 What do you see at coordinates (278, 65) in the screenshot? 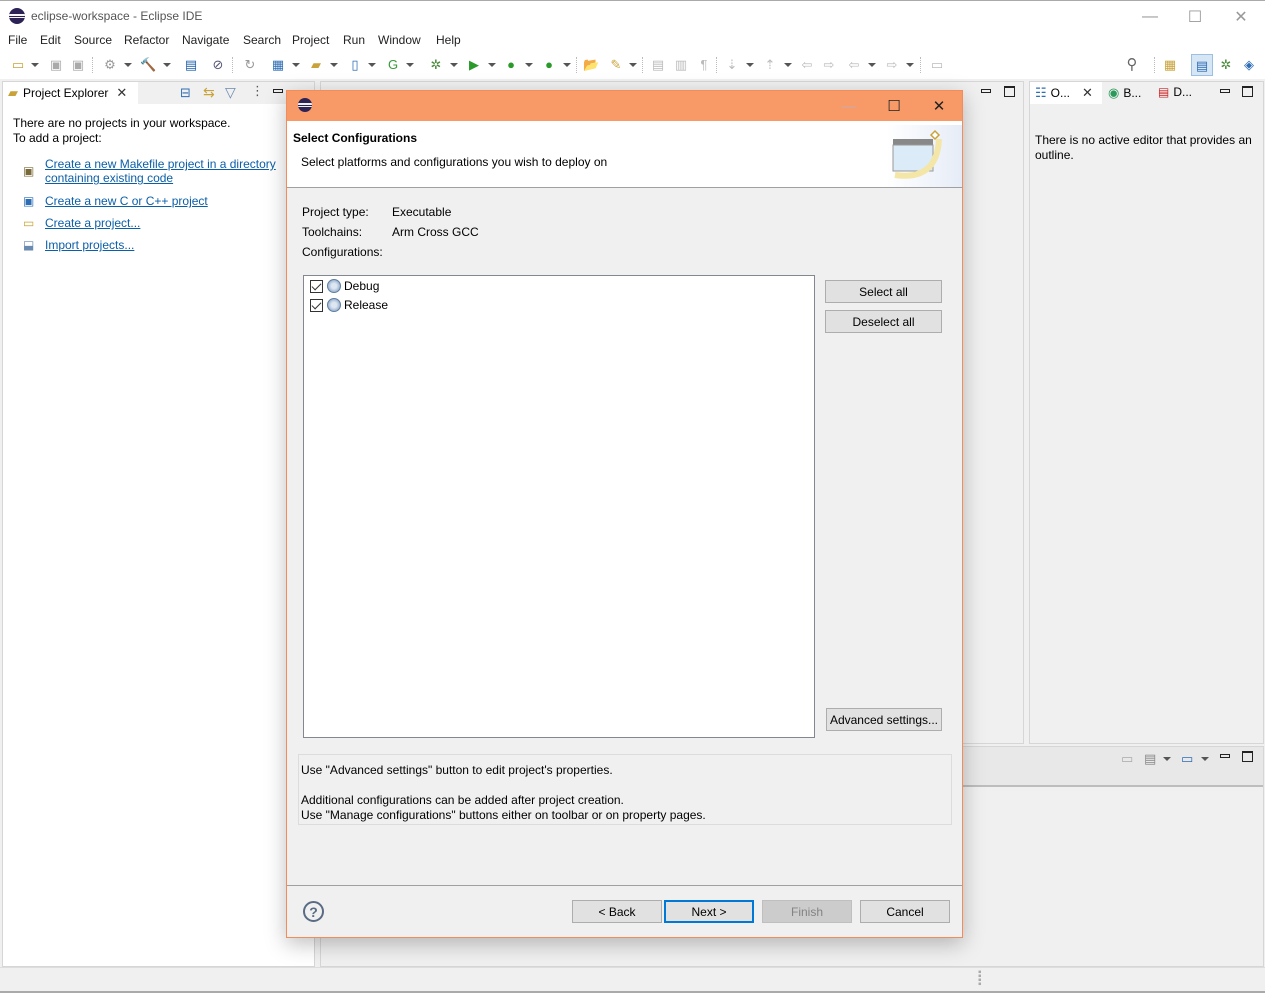
I see `c-project-icon: ▦` at bounding box center [278, 65].